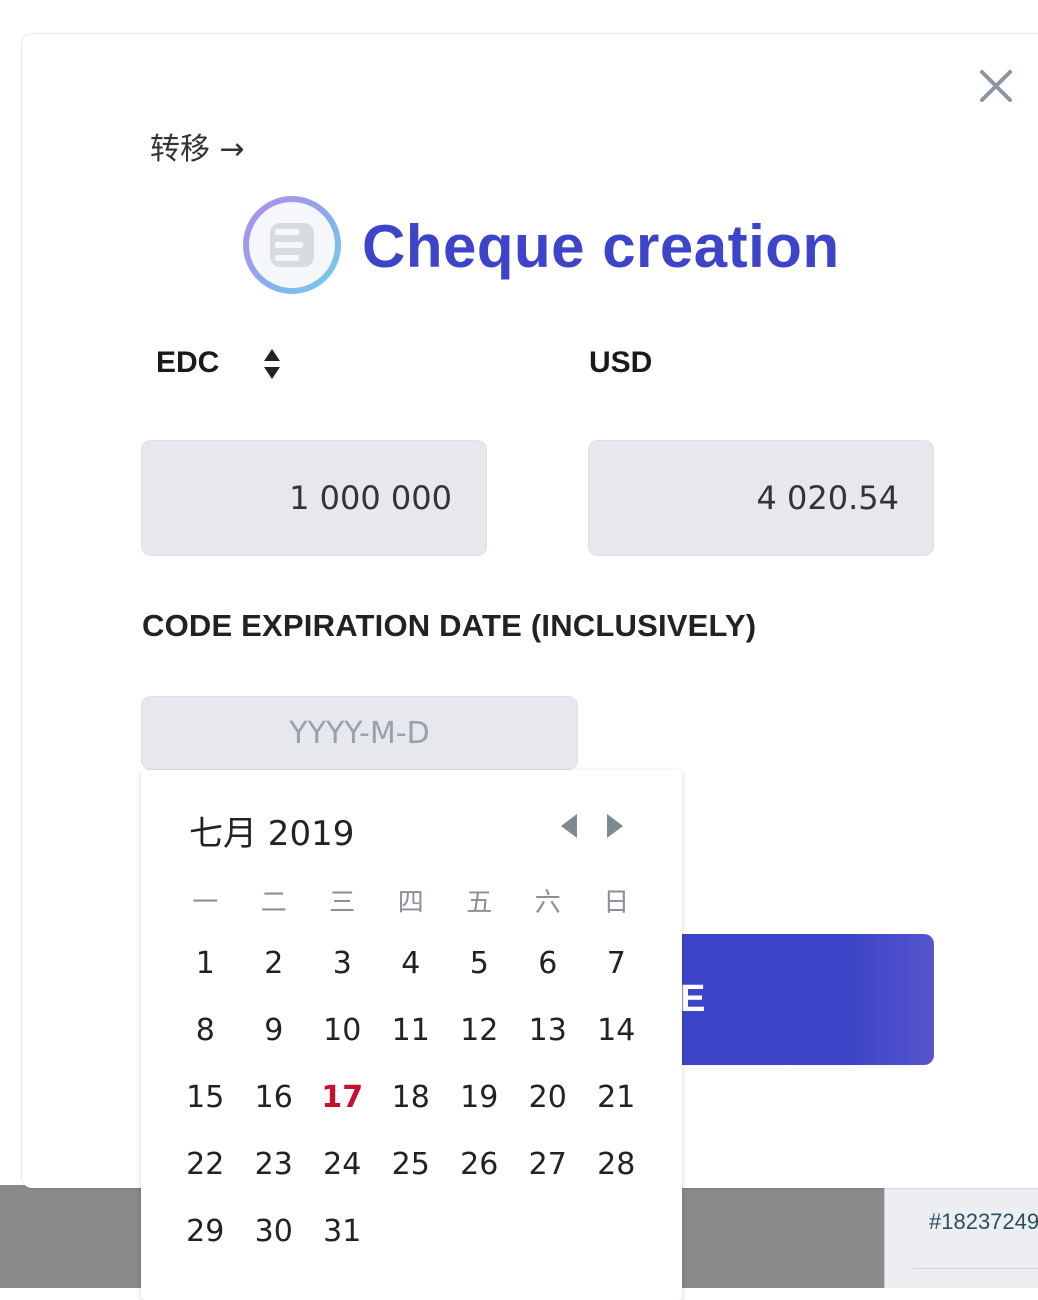 This screenshot has height=1300, width=1038. Describe the element at coordinates (616, 963) in the screenshot. I see `calendar-day: 7` at that location.